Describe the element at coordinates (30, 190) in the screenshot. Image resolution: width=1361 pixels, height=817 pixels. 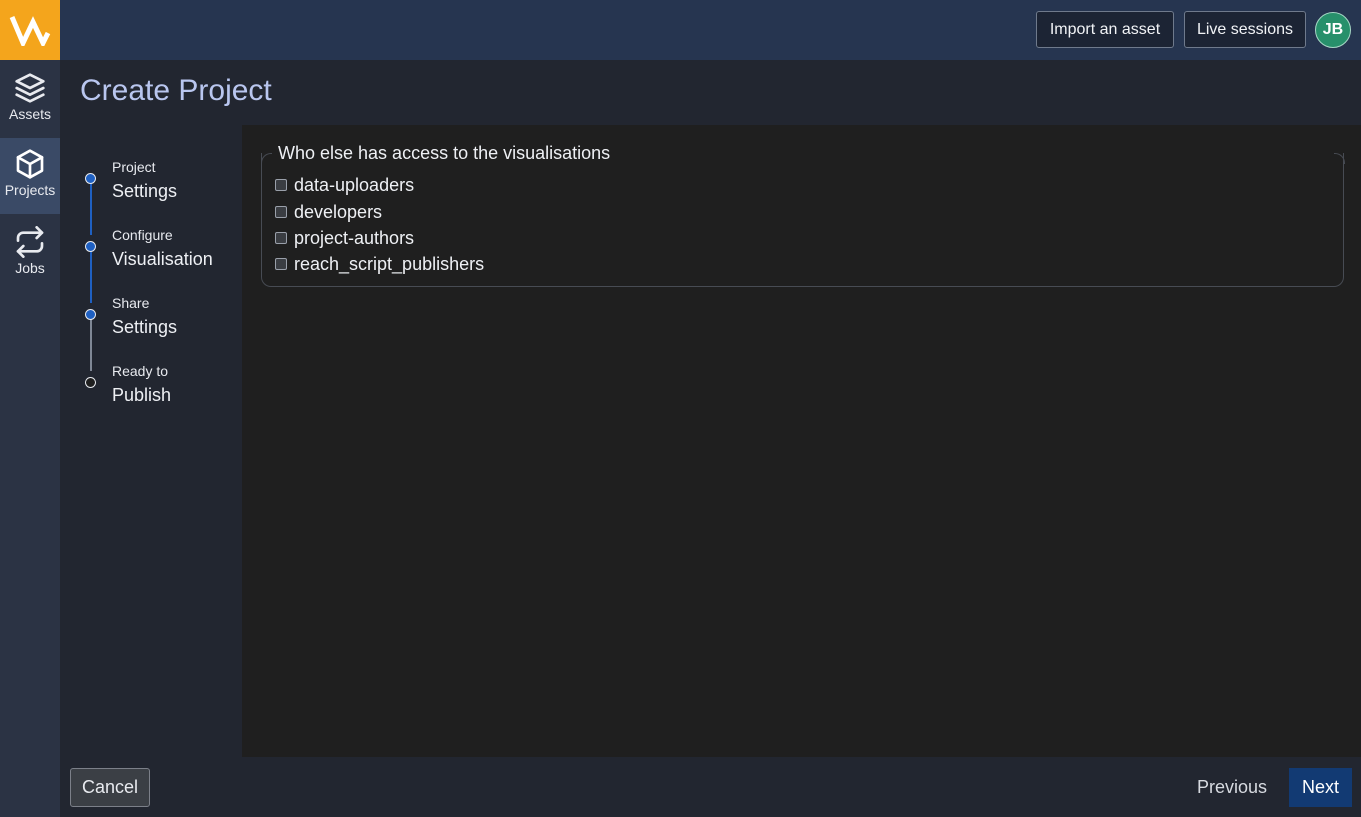
I see `nav-label-projects: Projects` at that location.